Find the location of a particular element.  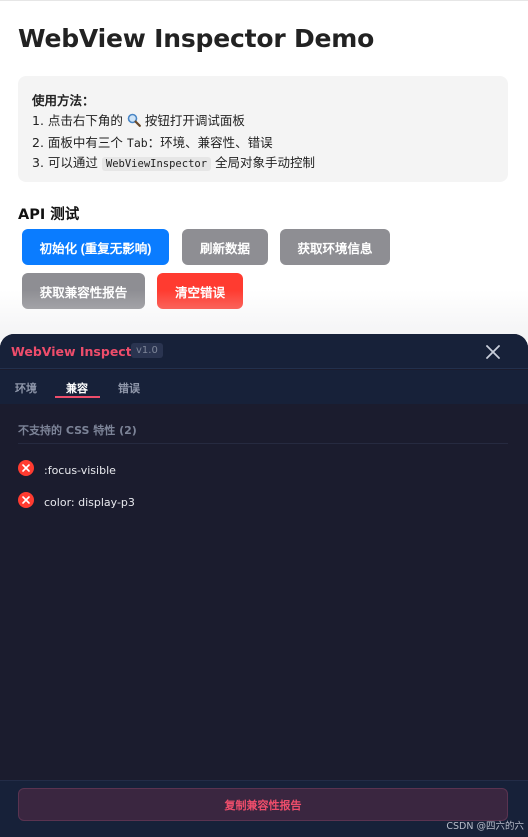

inspector-header: WebView Inspector v1.0 is located at coordinates (264, 351).